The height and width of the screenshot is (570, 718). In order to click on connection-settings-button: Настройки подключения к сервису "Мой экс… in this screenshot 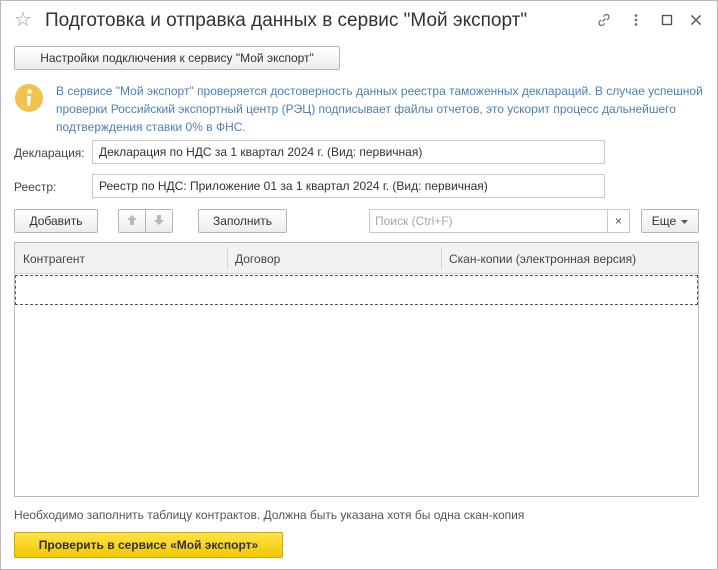, I will do `click(177, 58)`.